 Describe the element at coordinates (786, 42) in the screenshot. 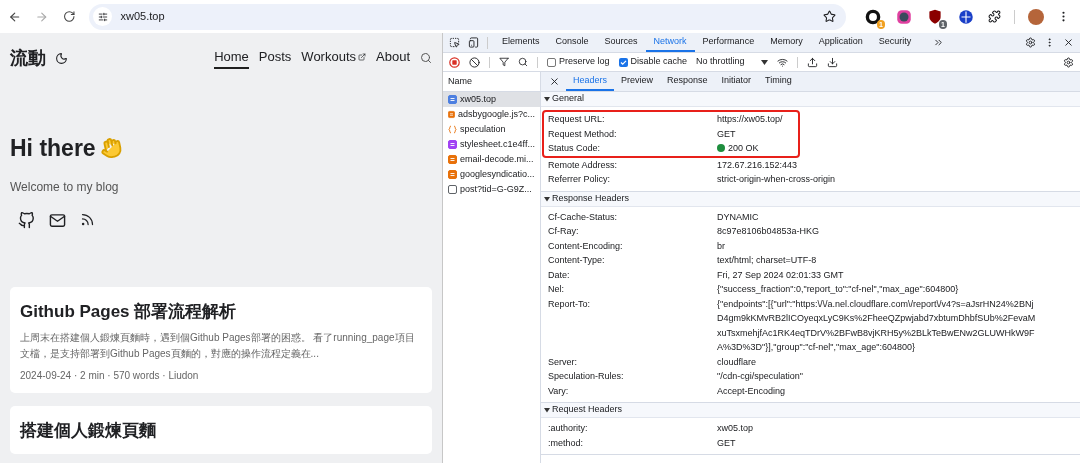

I see `devtools-tab: Memory` at that location.